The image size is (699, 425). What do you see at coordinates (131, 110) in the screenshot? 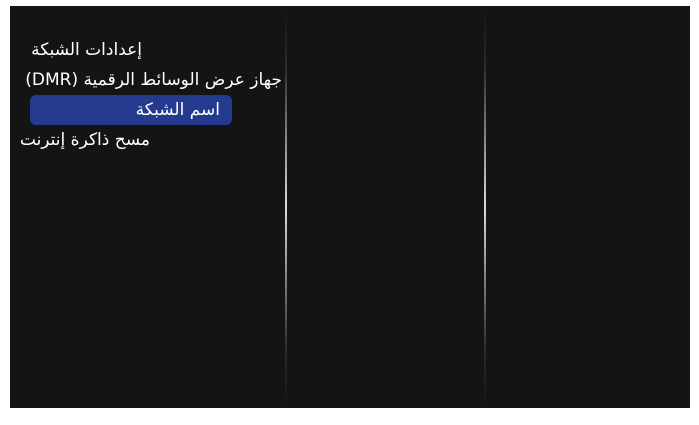
I see `menu-item-network-name: اسم الشبكة` at bounding box center [131, 110].